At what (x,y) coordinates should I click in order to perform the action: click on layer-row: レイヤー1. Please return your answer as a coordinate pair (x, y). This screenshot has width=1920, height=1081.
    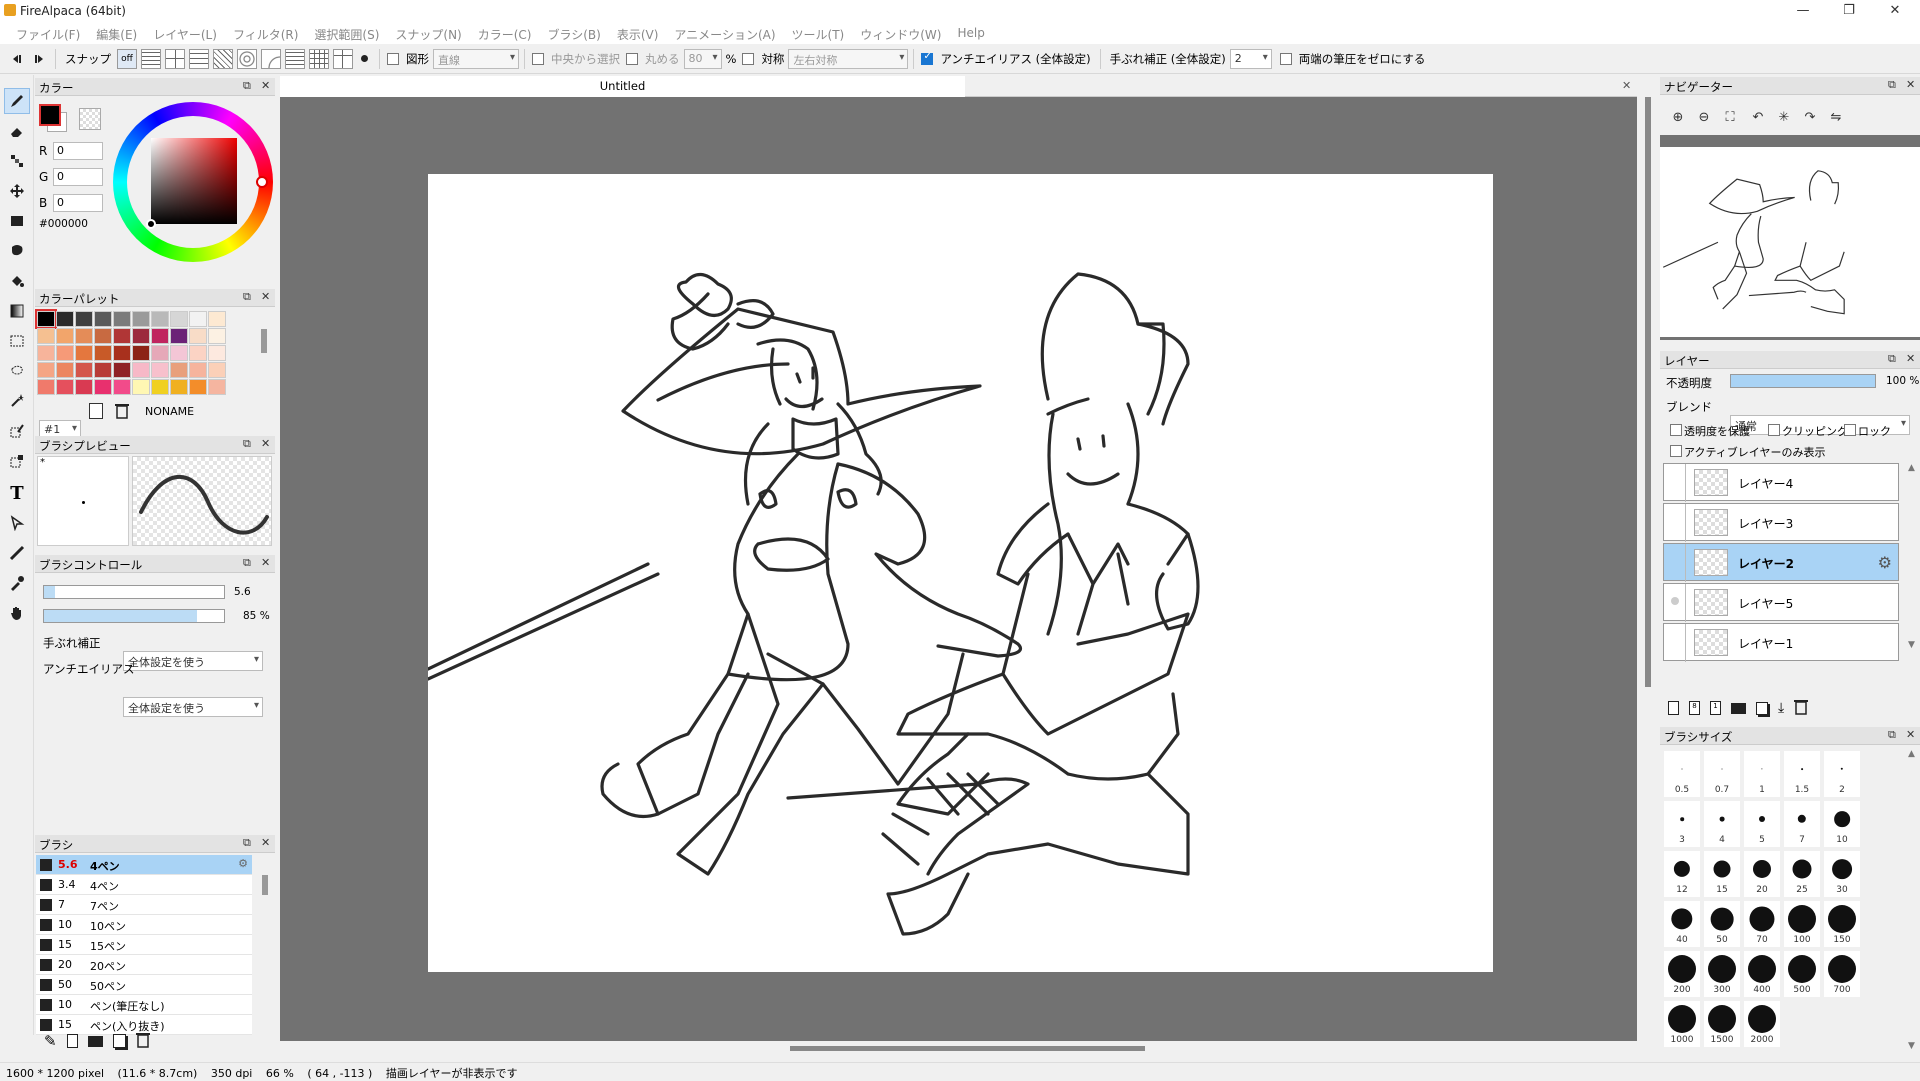
    Looking at the image, I should click on (1781, 642).